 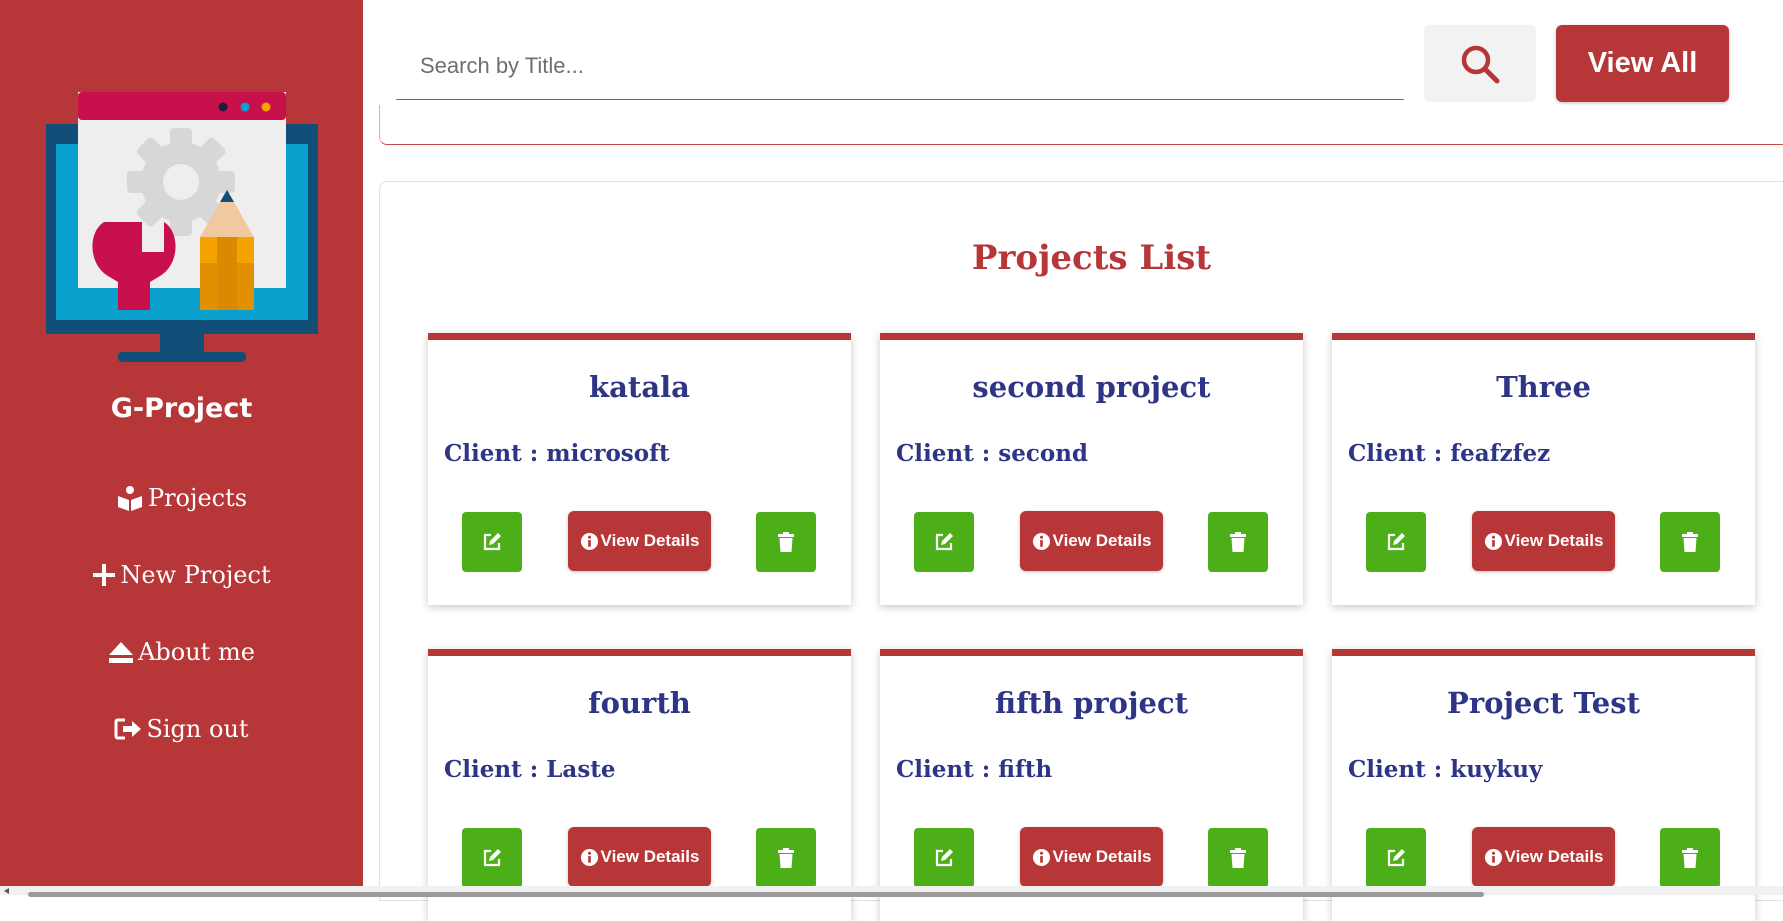 What do you see at coordinates (639, 703) in the screenshot?
I see `project-title: fourth` at bounding box center [639, 703].